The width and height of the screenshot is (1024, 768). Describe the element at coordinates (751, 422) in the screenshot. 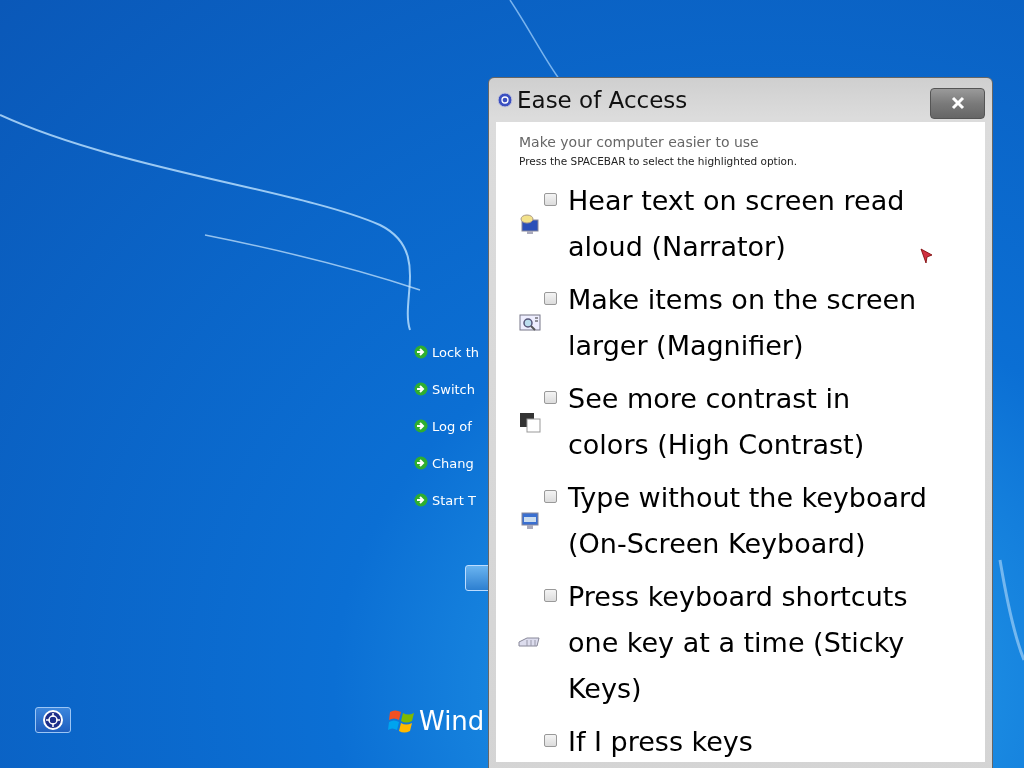

I see `option-label: See more contrast in colors (High Contrast)` at that location.